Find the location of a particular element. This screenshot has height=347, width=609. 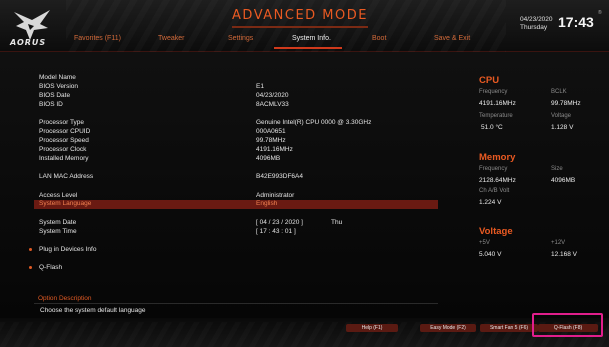

bios-date-label: BIOS Date is located at coordinates (55, 95).